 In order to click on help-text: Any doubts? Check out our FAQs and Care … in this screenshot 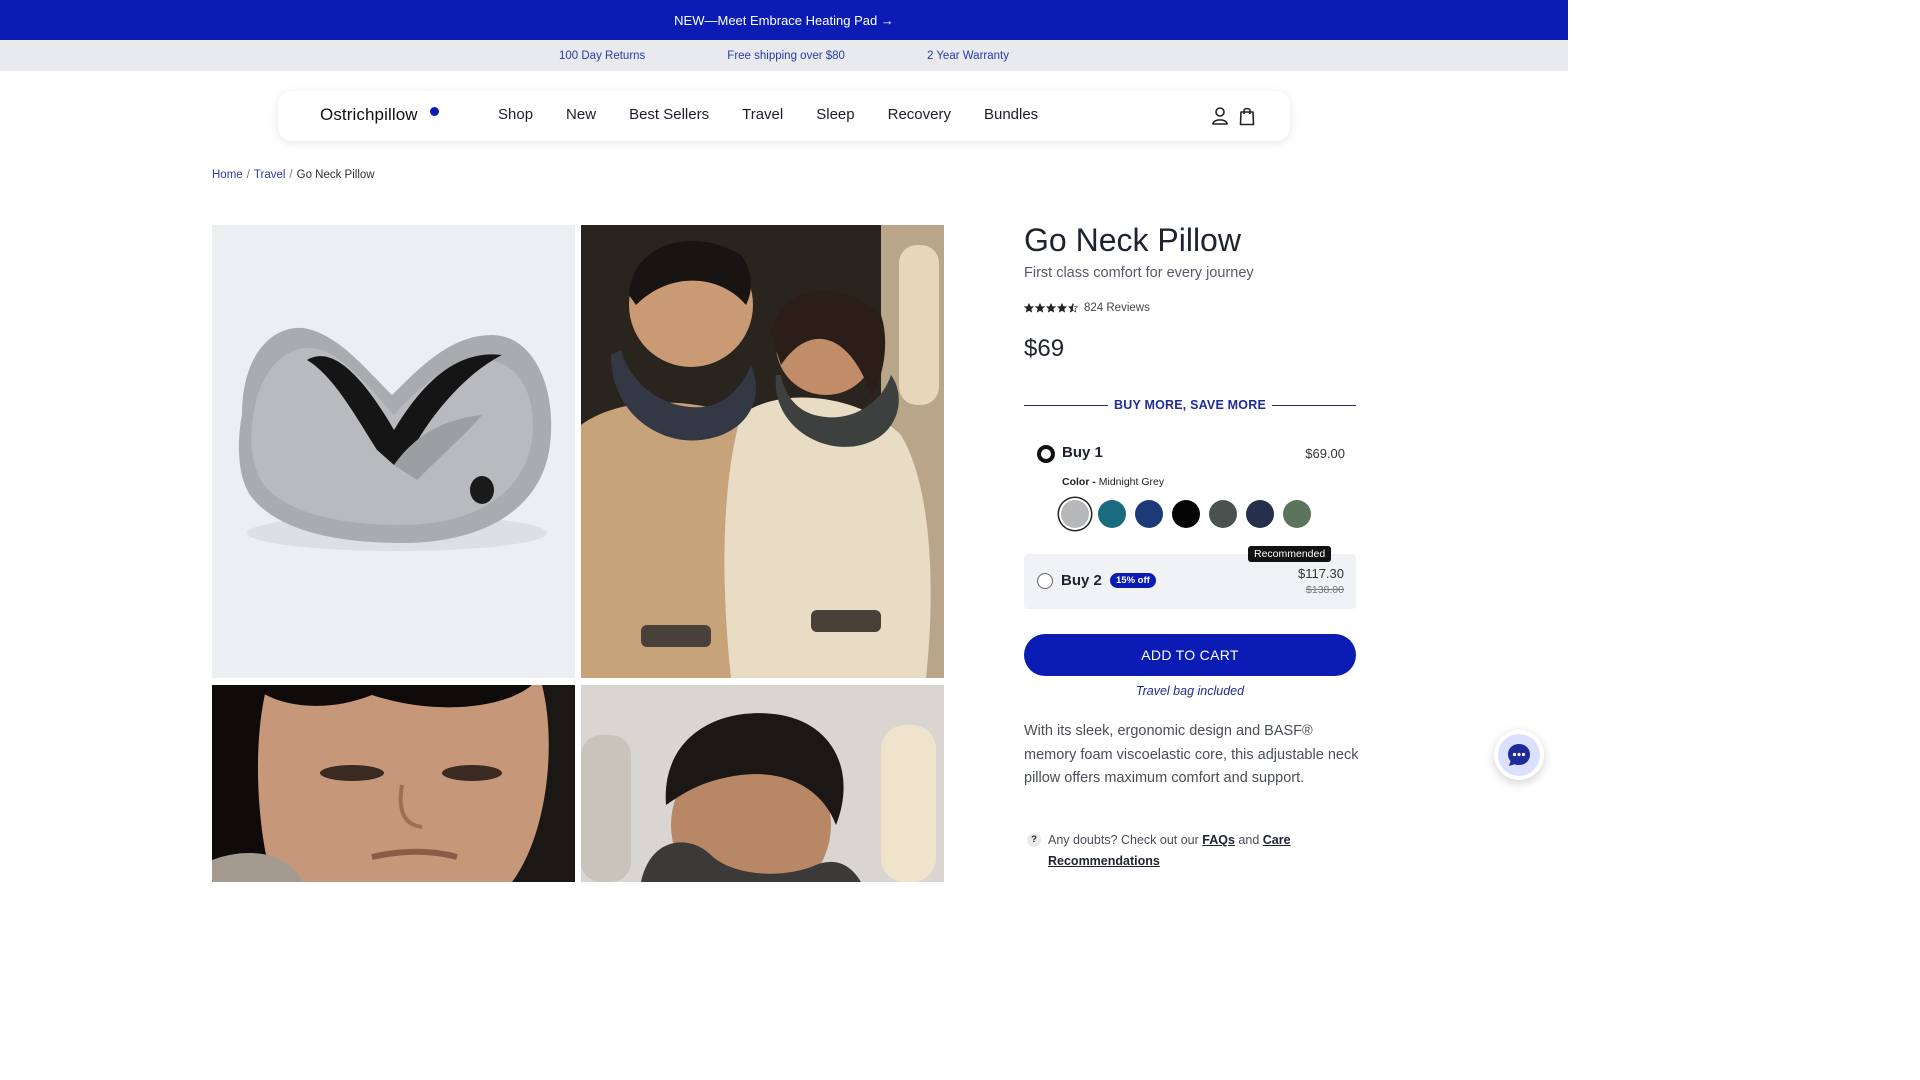, I will do `click(1198, 850)`.